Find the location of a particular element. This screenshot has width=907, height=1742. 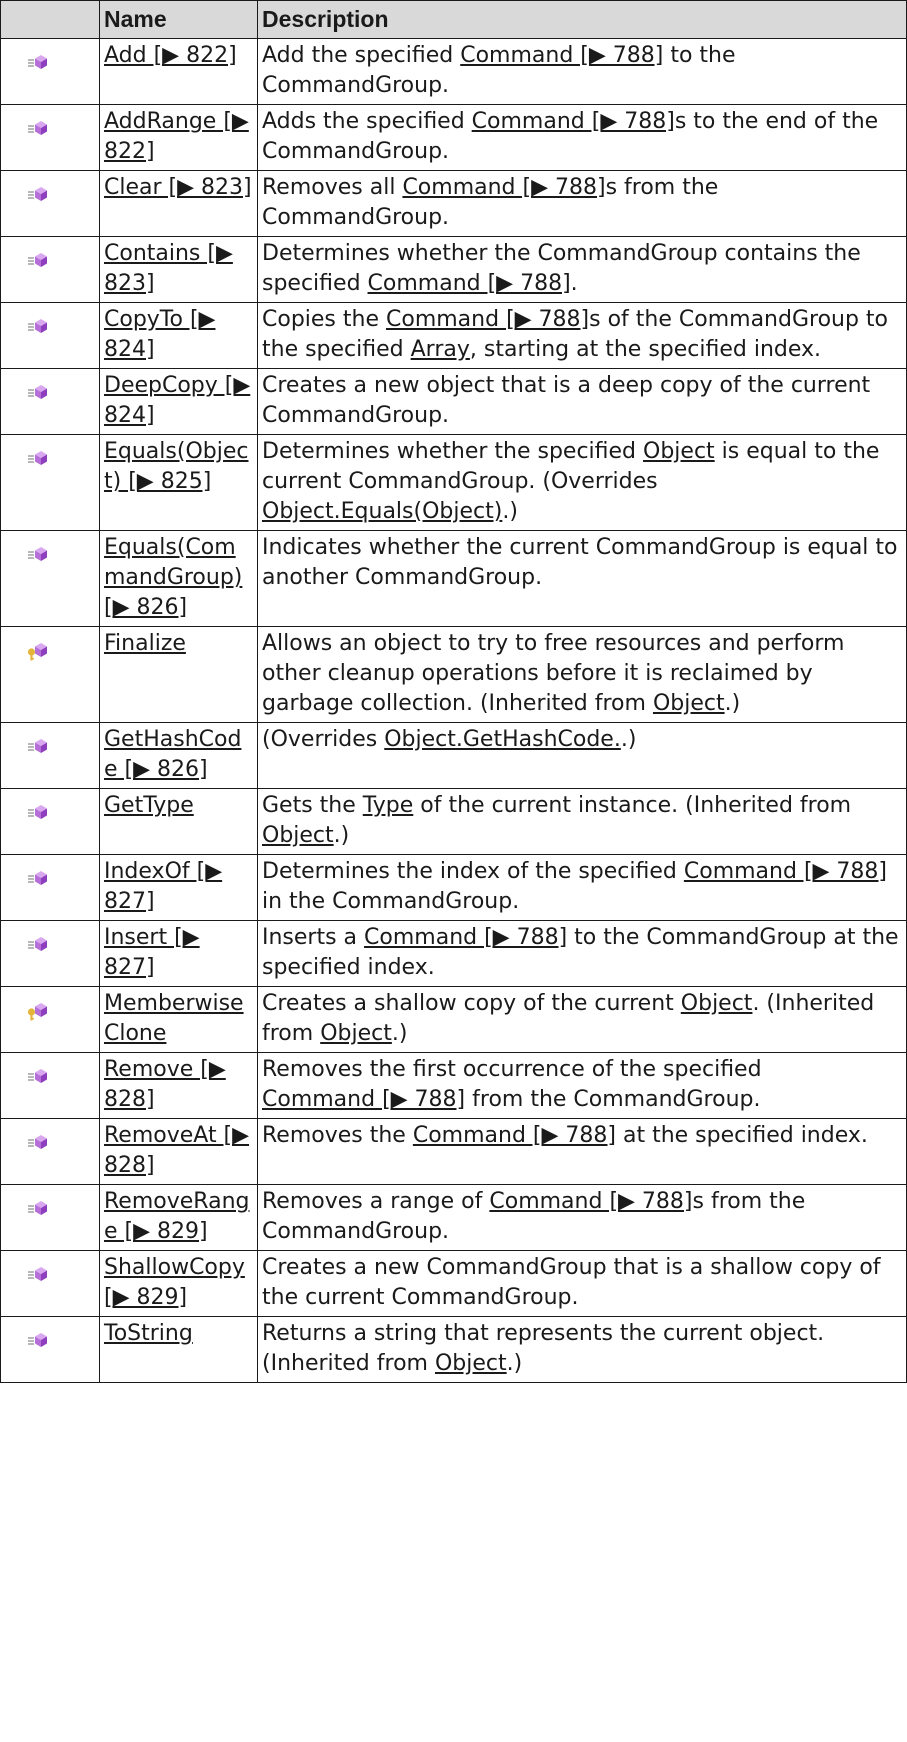

description-text: Inserts a is located at coordinates (313, 937).